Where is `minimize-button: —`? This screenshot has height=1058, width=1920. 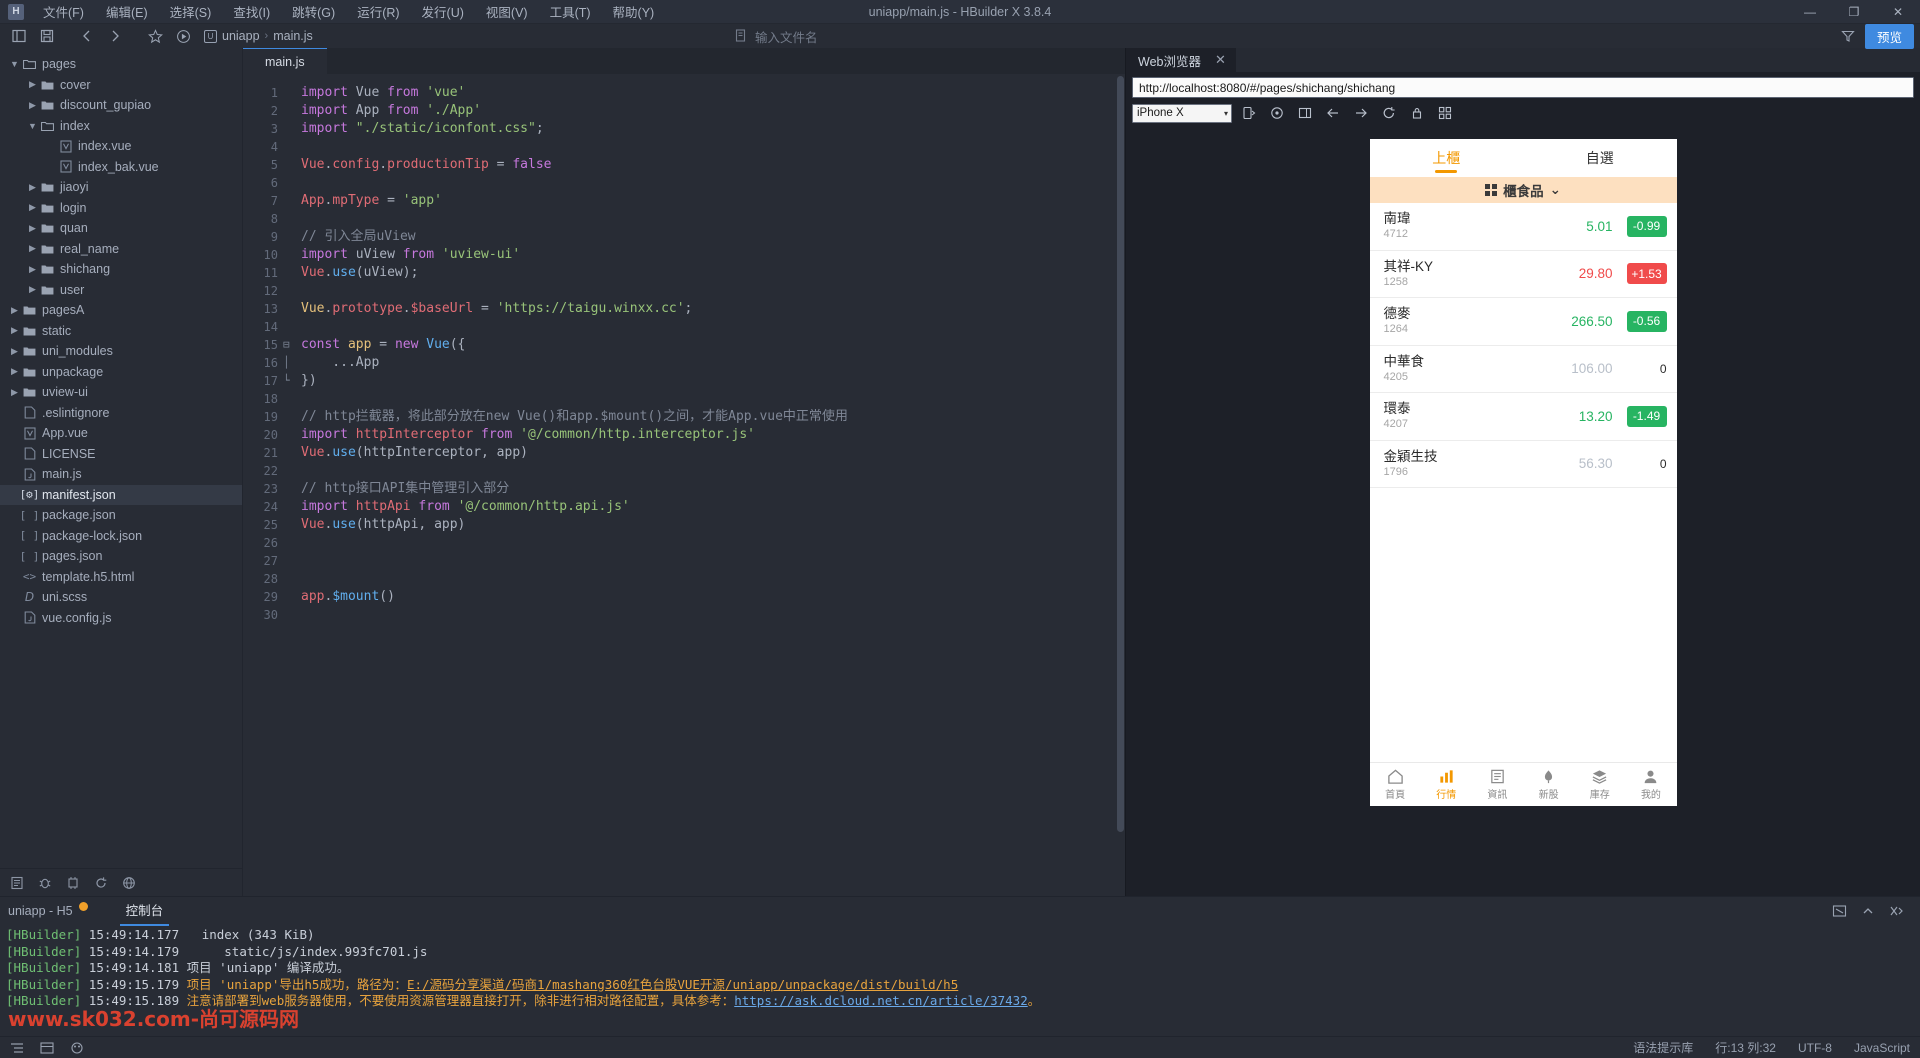
minimize-button: — is located at coordinates (1810, 12).